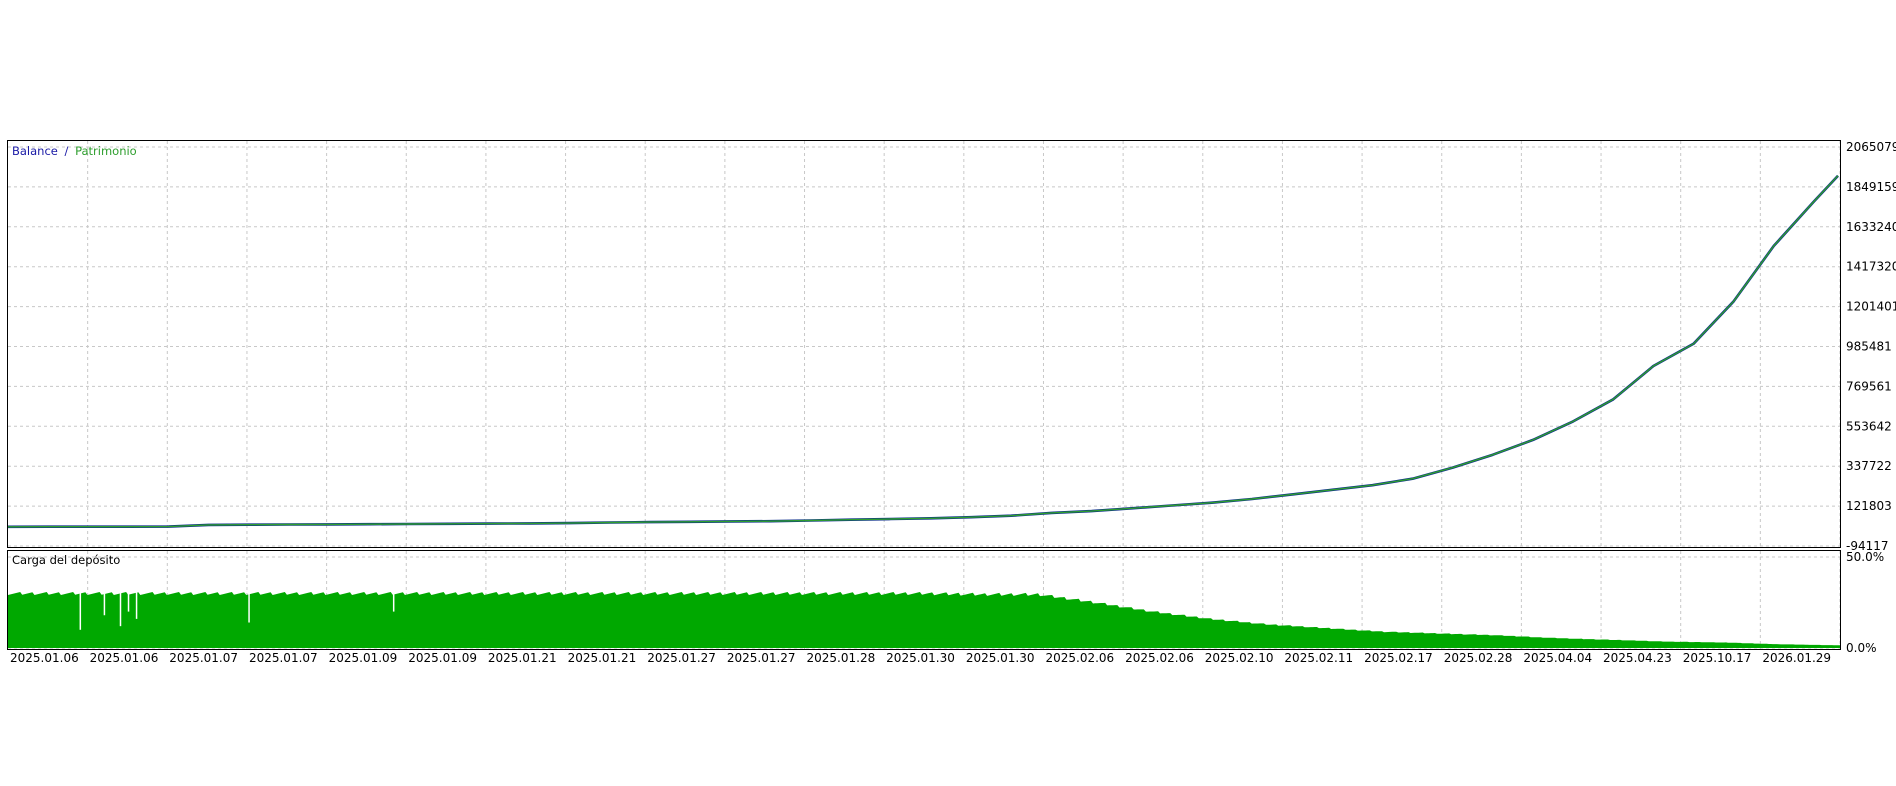  Describe the element at coordinates (1869, 506) in the screenshot. I see `y-tick-label: 121803` at that location.